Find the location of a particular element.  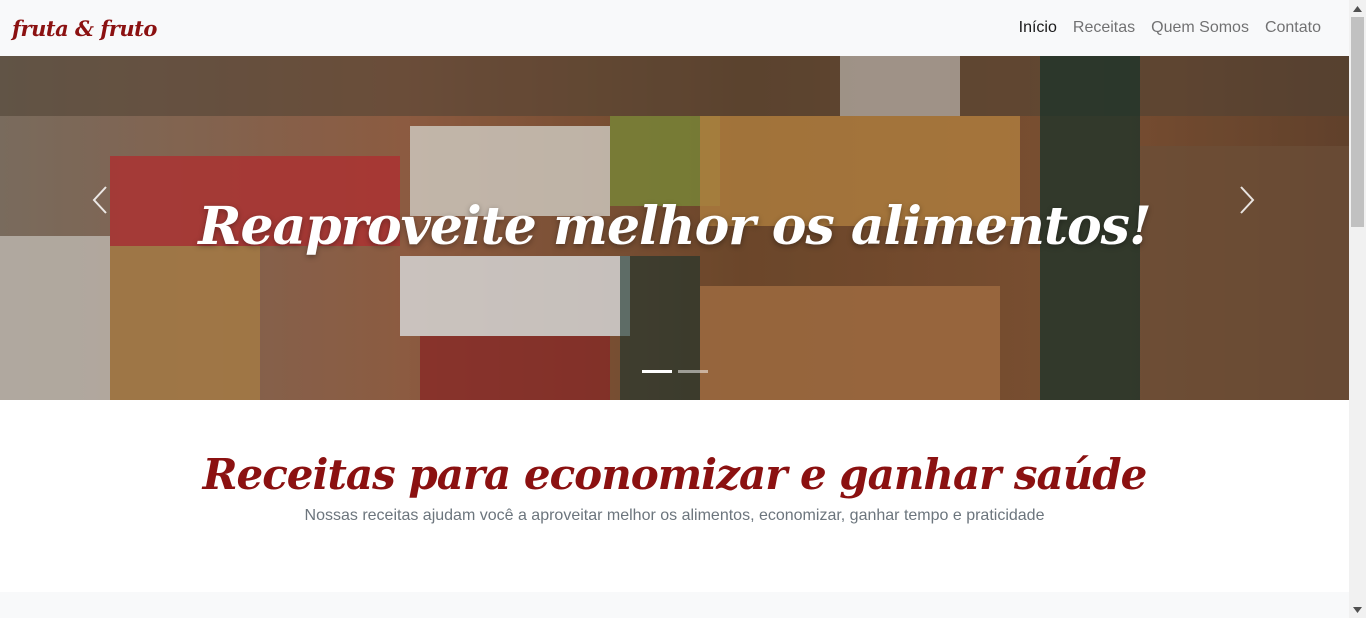

nav-link-quem-somos: Quem Somos is located at coordinates (1200, 28).